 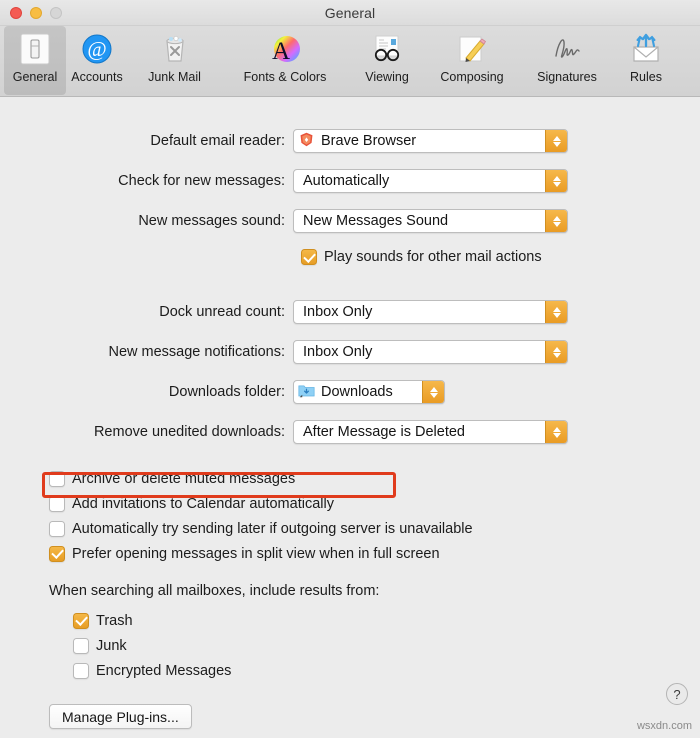 I want to click on checkbox-label-encrypted-messages: Encrypted Messages, so click(x=164, y=670).